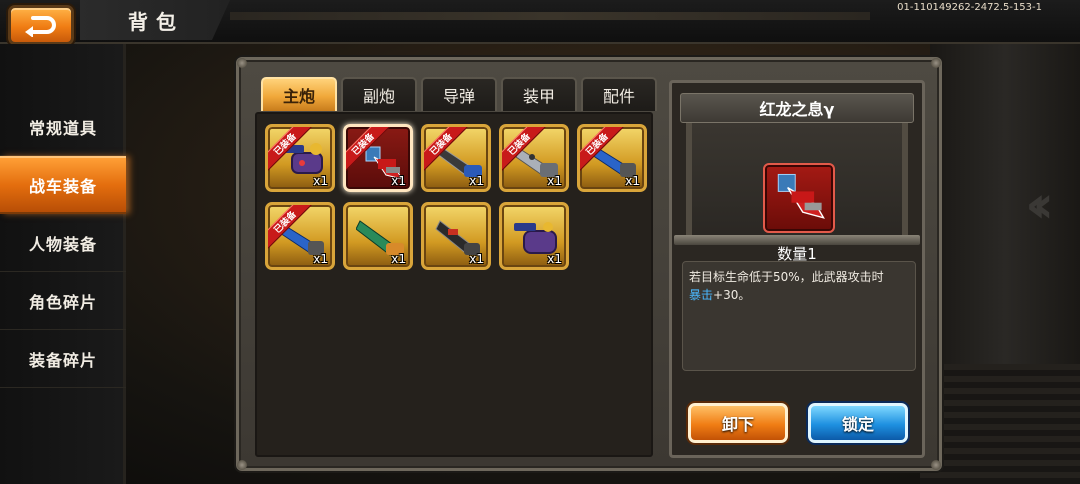  Describe the element at coordinates (379, 94) in the screenshot. I see `tab-secondary-cannon: 副炮` at that location.